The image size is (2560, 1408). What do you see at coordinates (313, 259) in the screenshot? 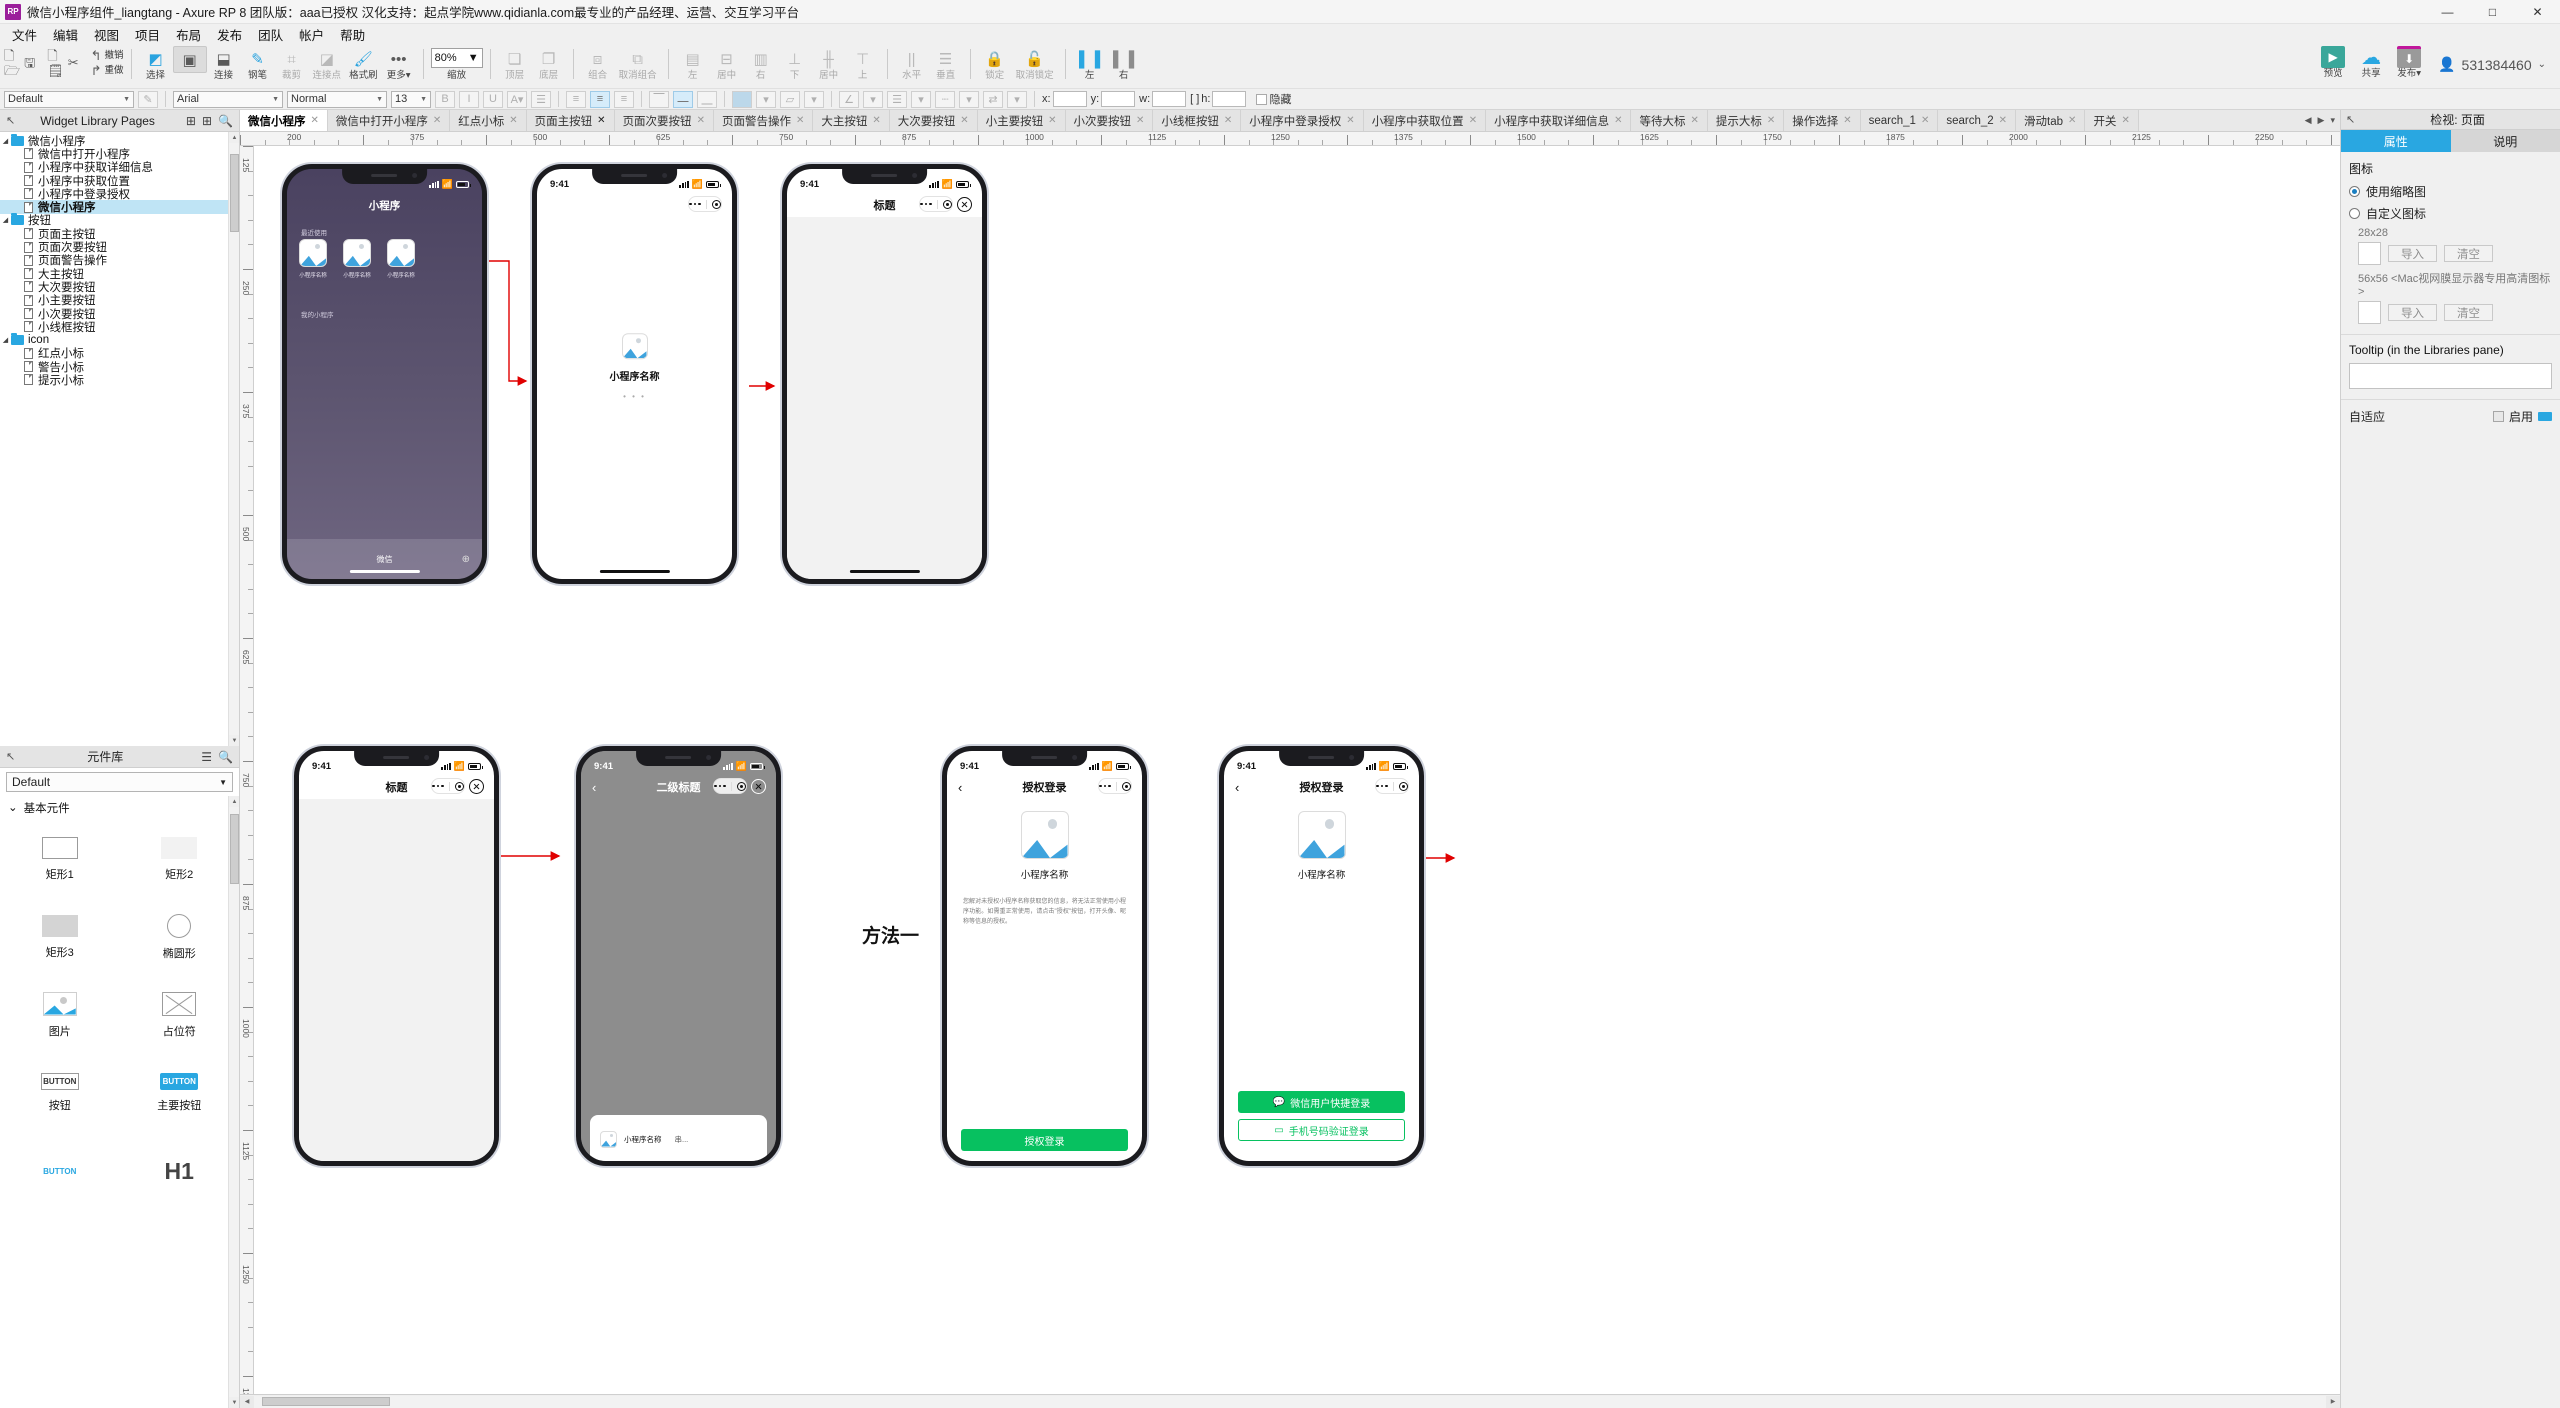
I see `mini-app-item: 小程序名称` at bounding box center [313, 259].